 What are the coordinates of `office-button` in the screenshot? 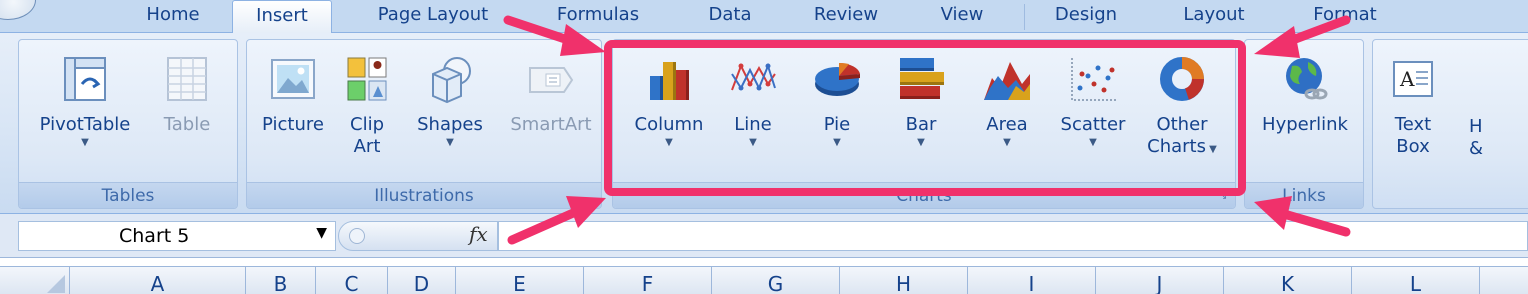 It's located at (18, 10).